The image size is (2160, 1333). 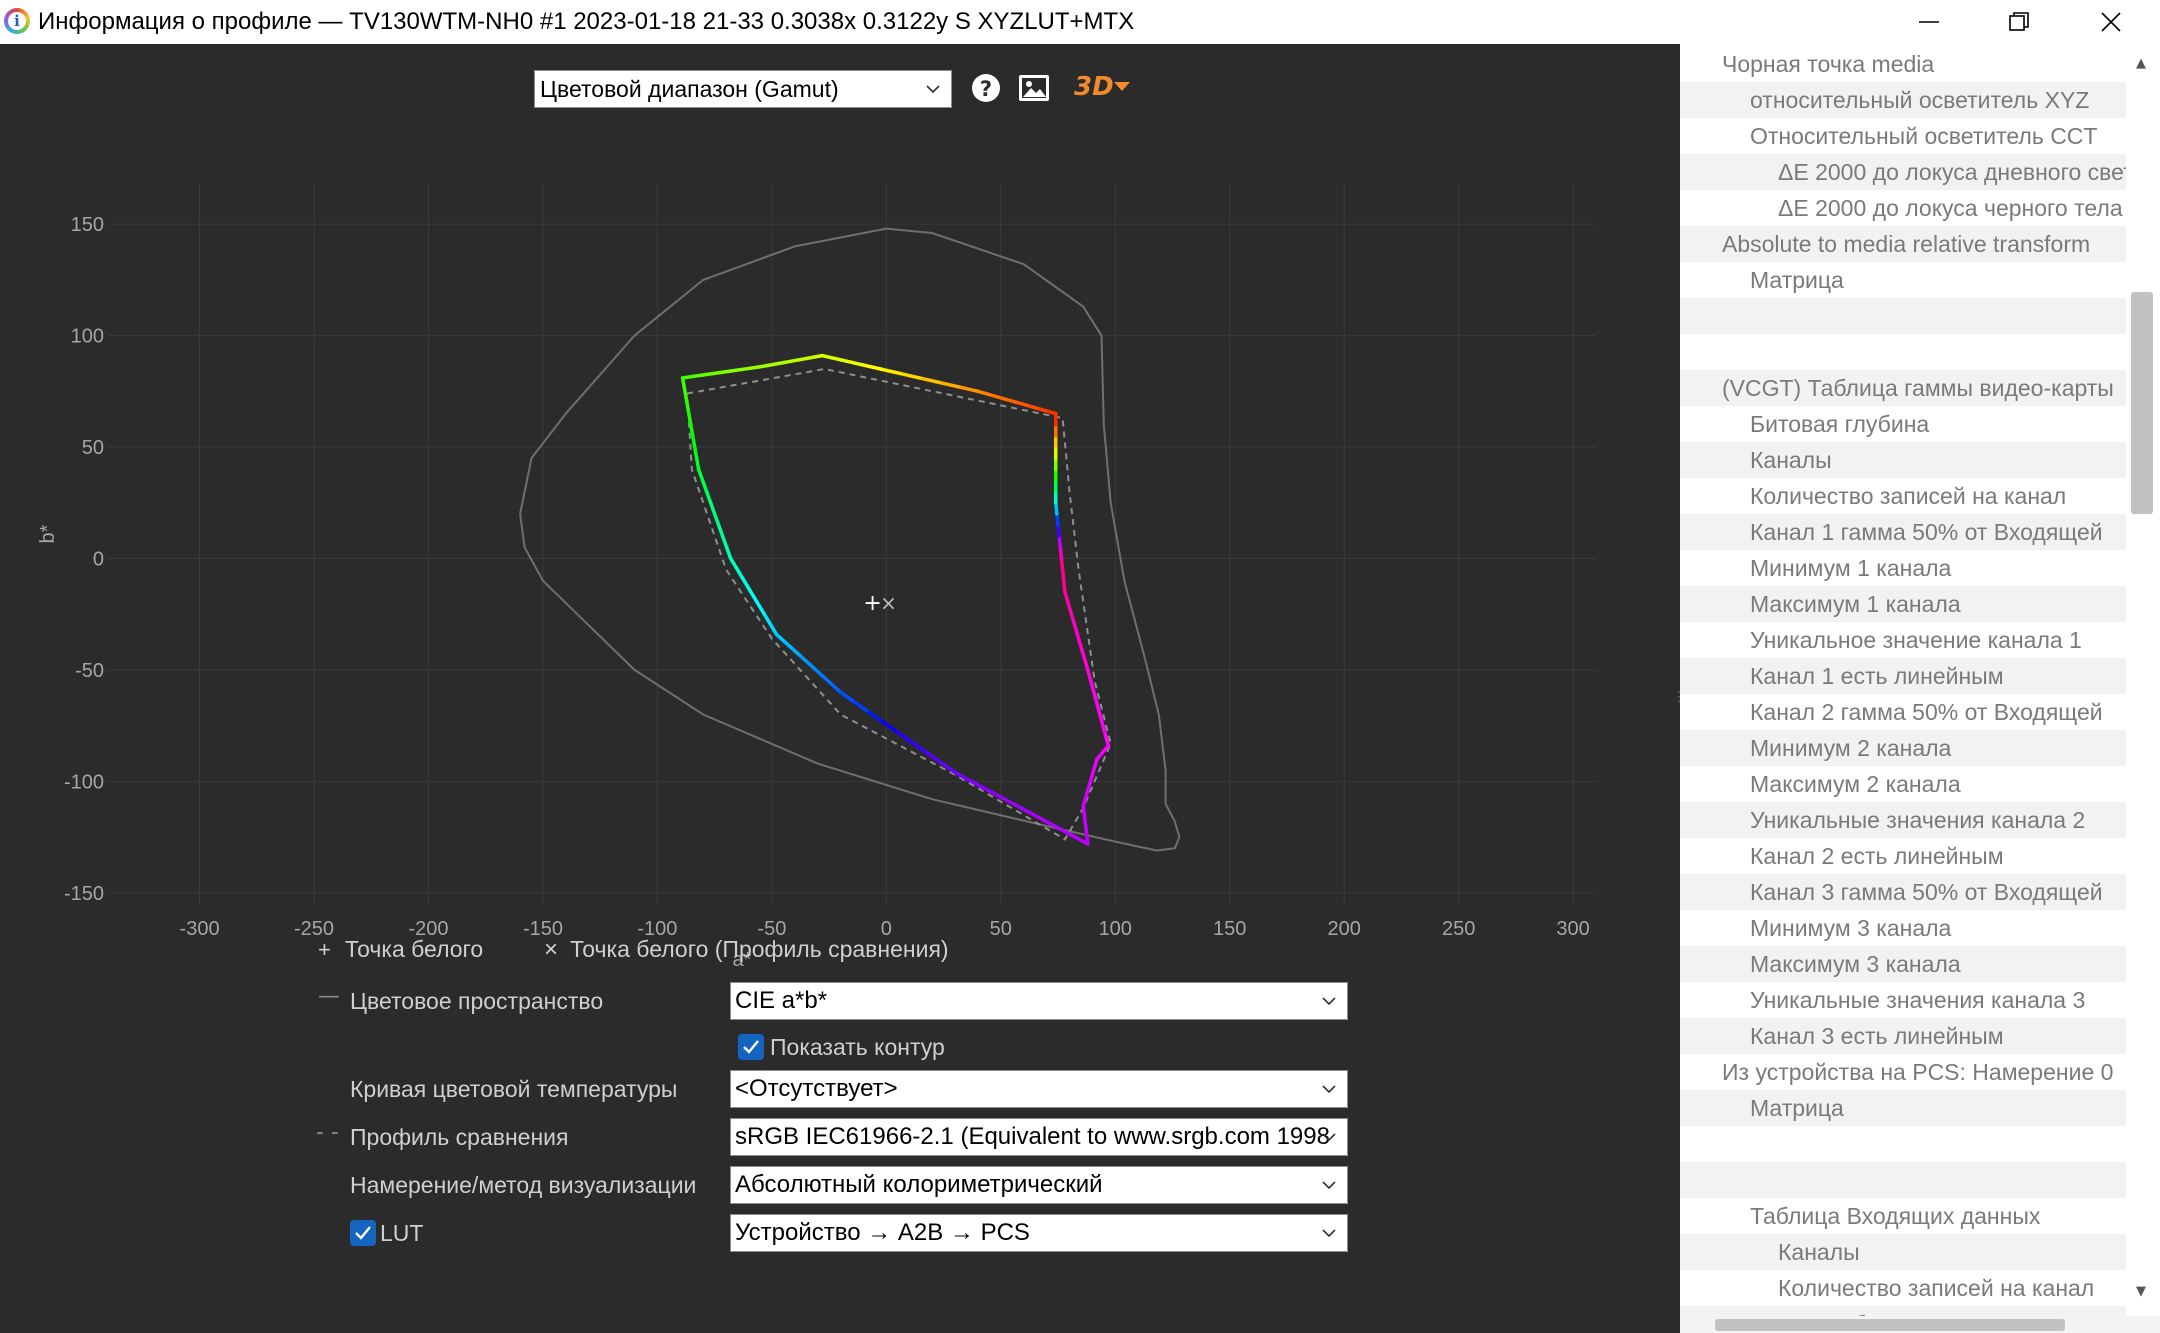 I want to click on tree-vertical-scrollbar: ▲ ▼, so click(x=2143, y=680).